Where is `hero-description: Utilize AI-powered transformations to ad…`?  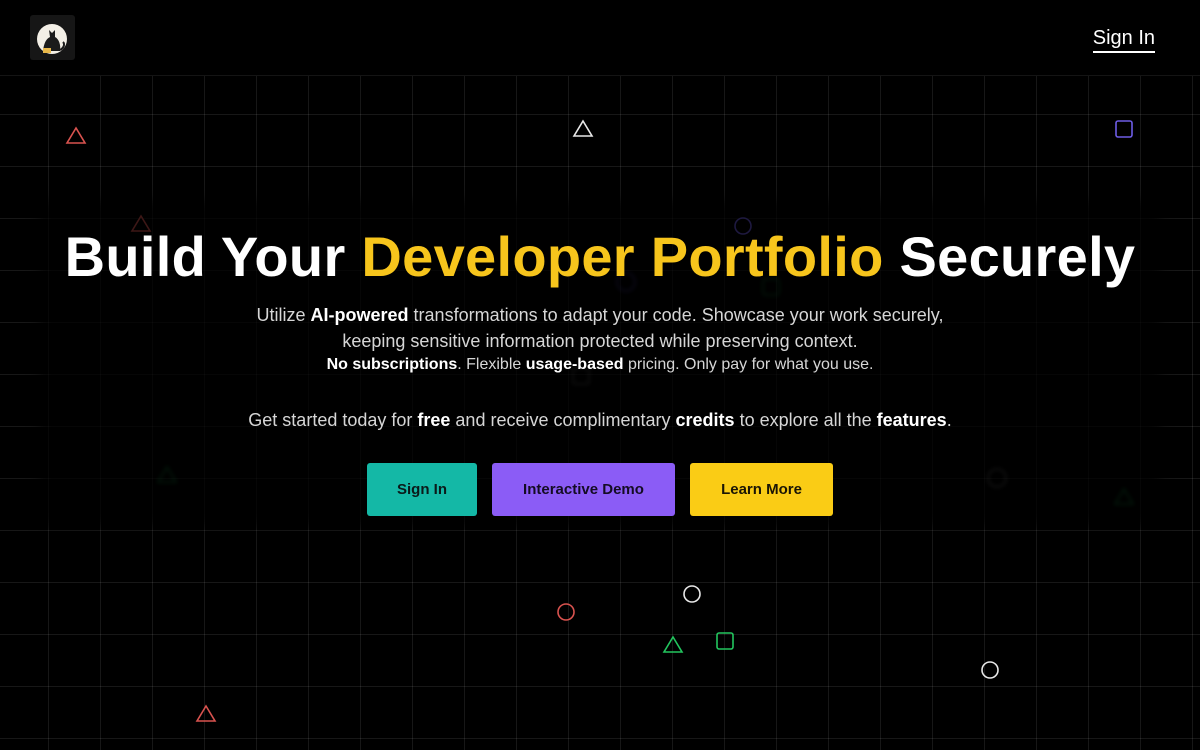 hero-description: Utilize AI-powered transformations to ad… is located at coordinates (600, 328).